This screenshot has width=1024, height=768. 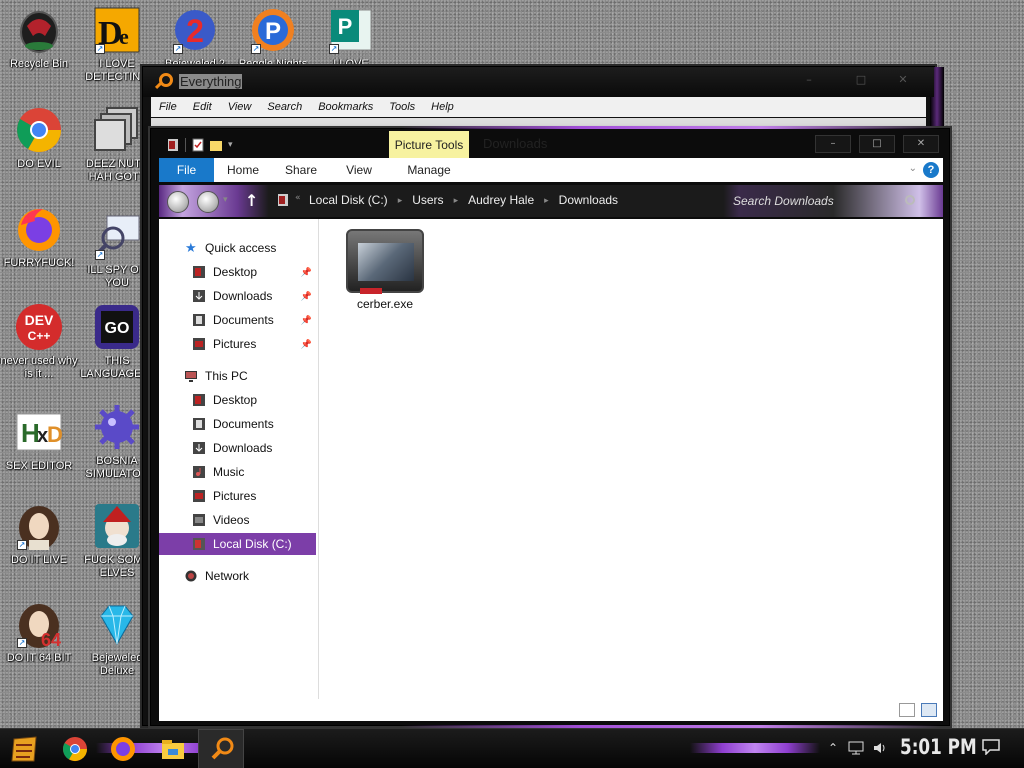 I want to click on nav-pc-downloads: Downloads, so click(x=237, y=448).